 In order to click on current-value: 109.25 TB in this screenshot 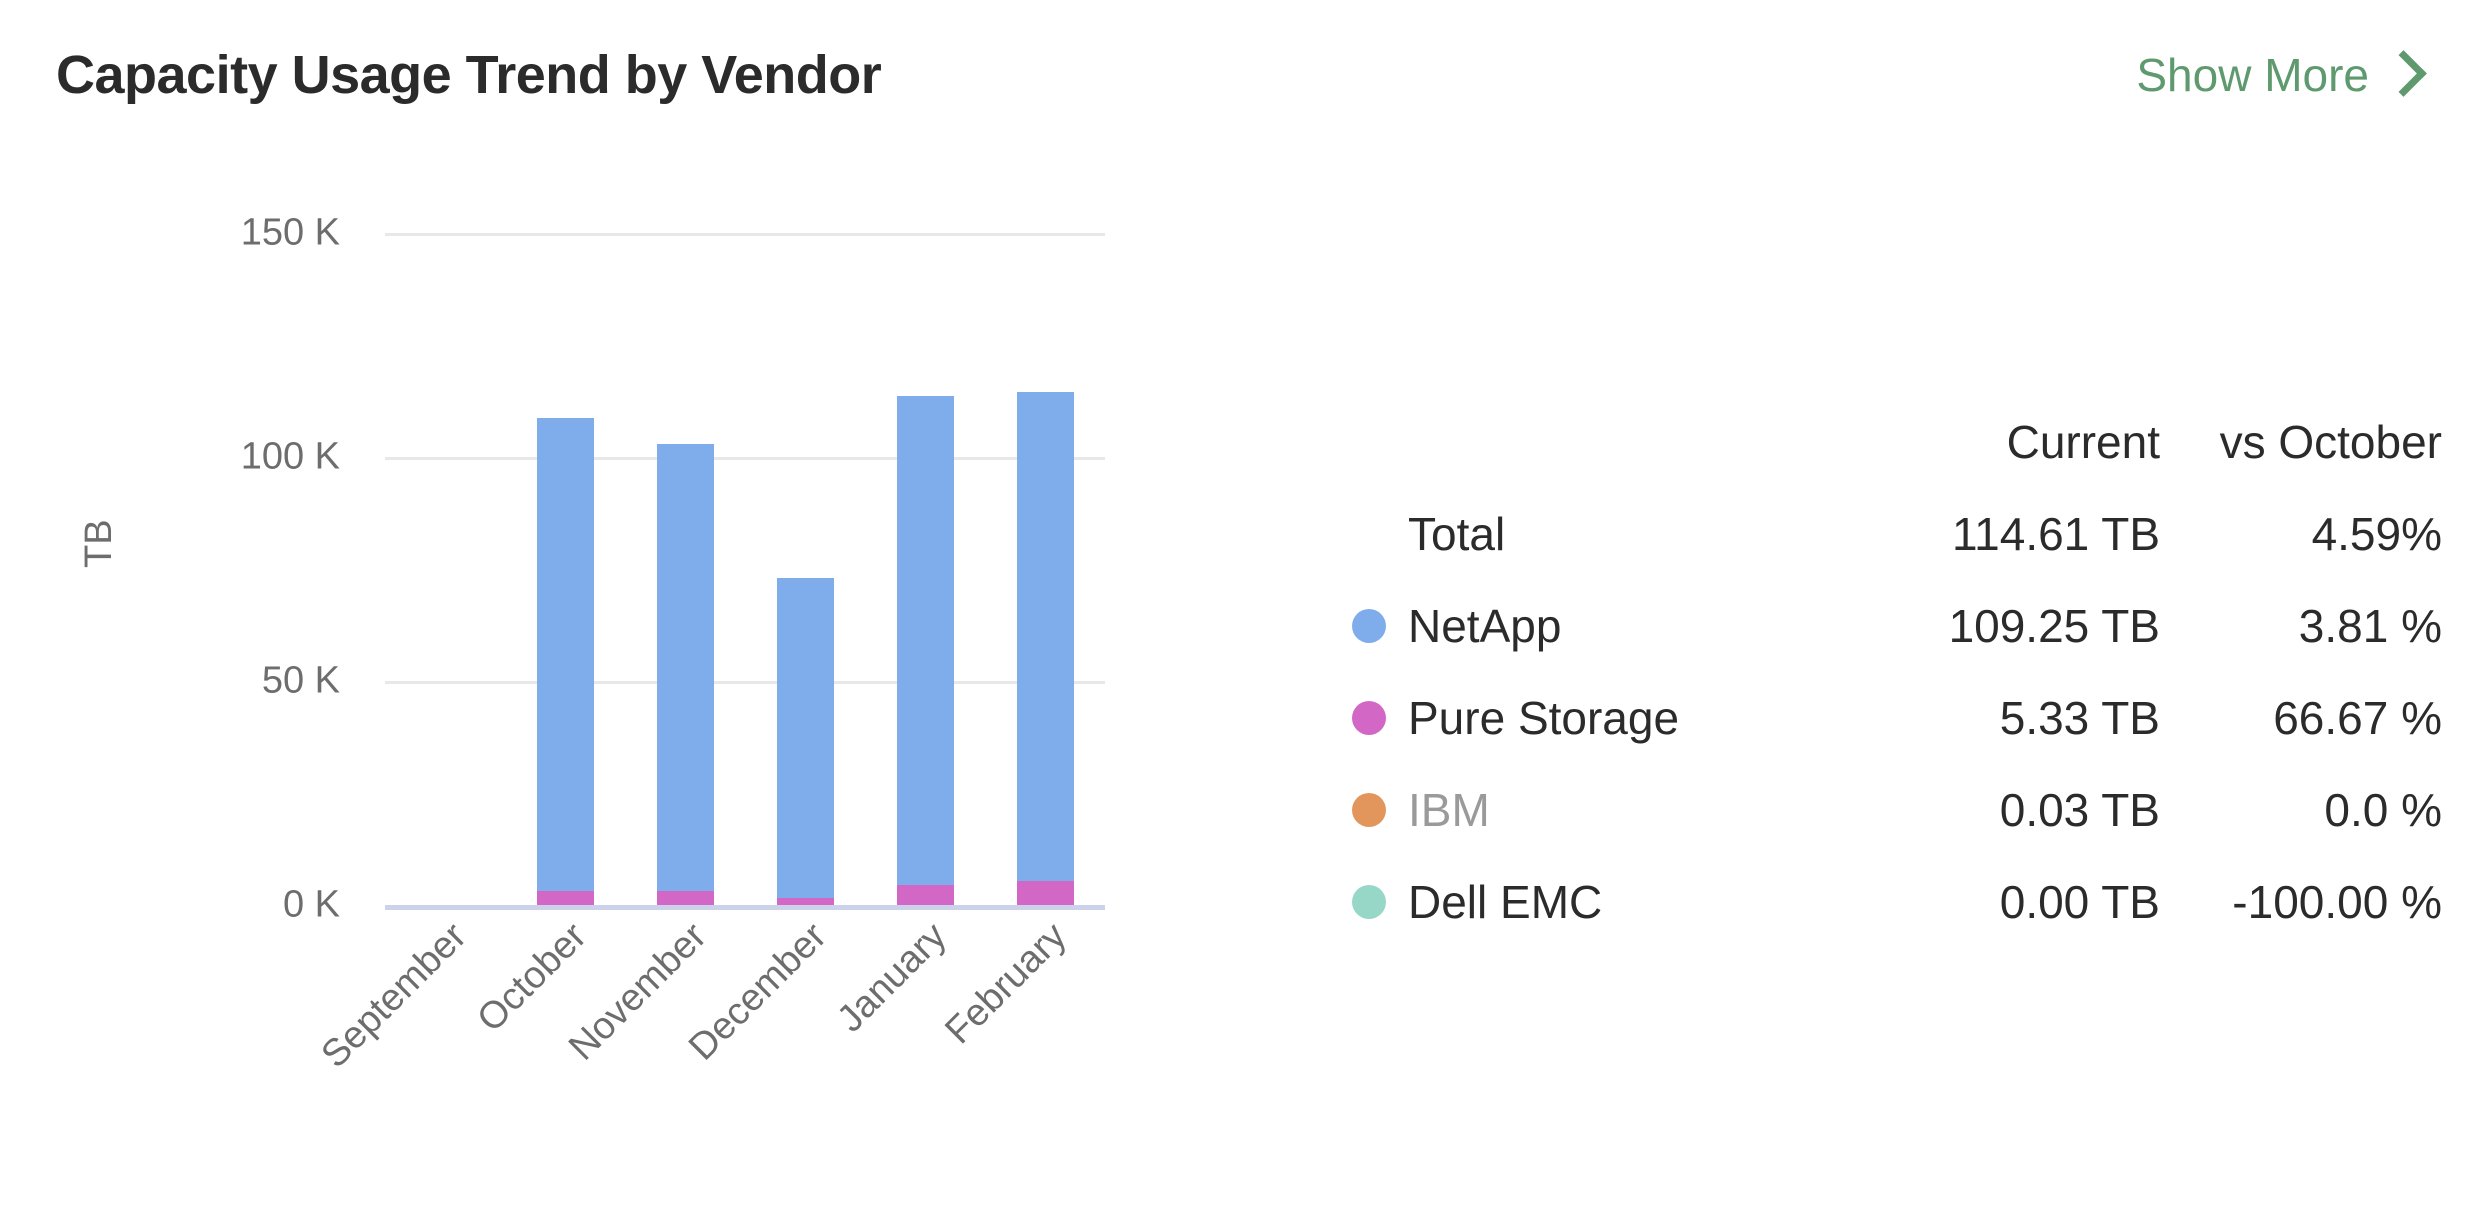, I will do `click(2054, 626)`.